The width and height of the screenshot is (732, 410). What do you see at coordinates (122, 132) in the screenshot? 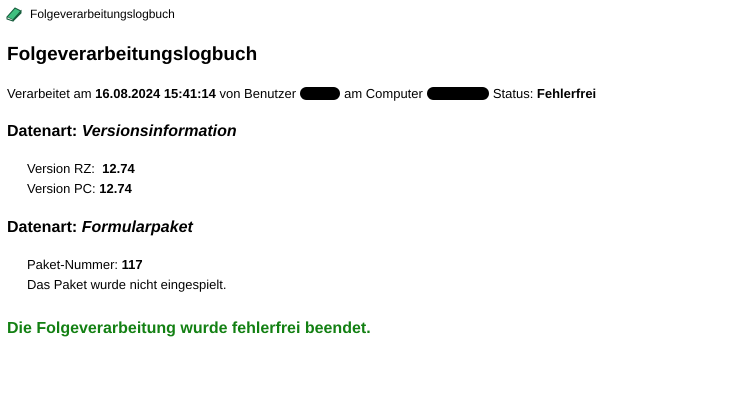
I see `section-heading: Datenart: Versionsinformation` at bounding box center [122, 132].